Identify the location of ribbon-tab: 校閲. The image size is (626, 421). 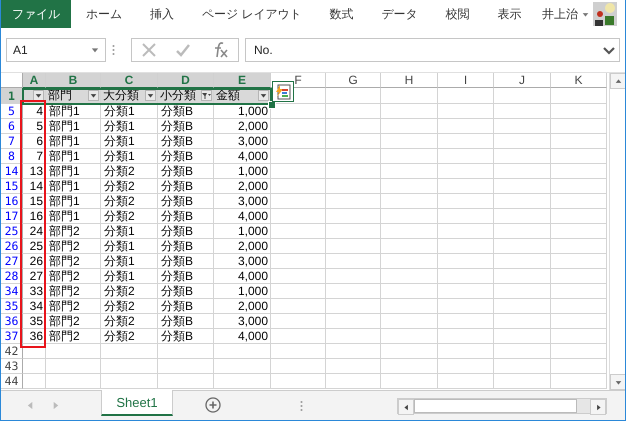
(457, 14).